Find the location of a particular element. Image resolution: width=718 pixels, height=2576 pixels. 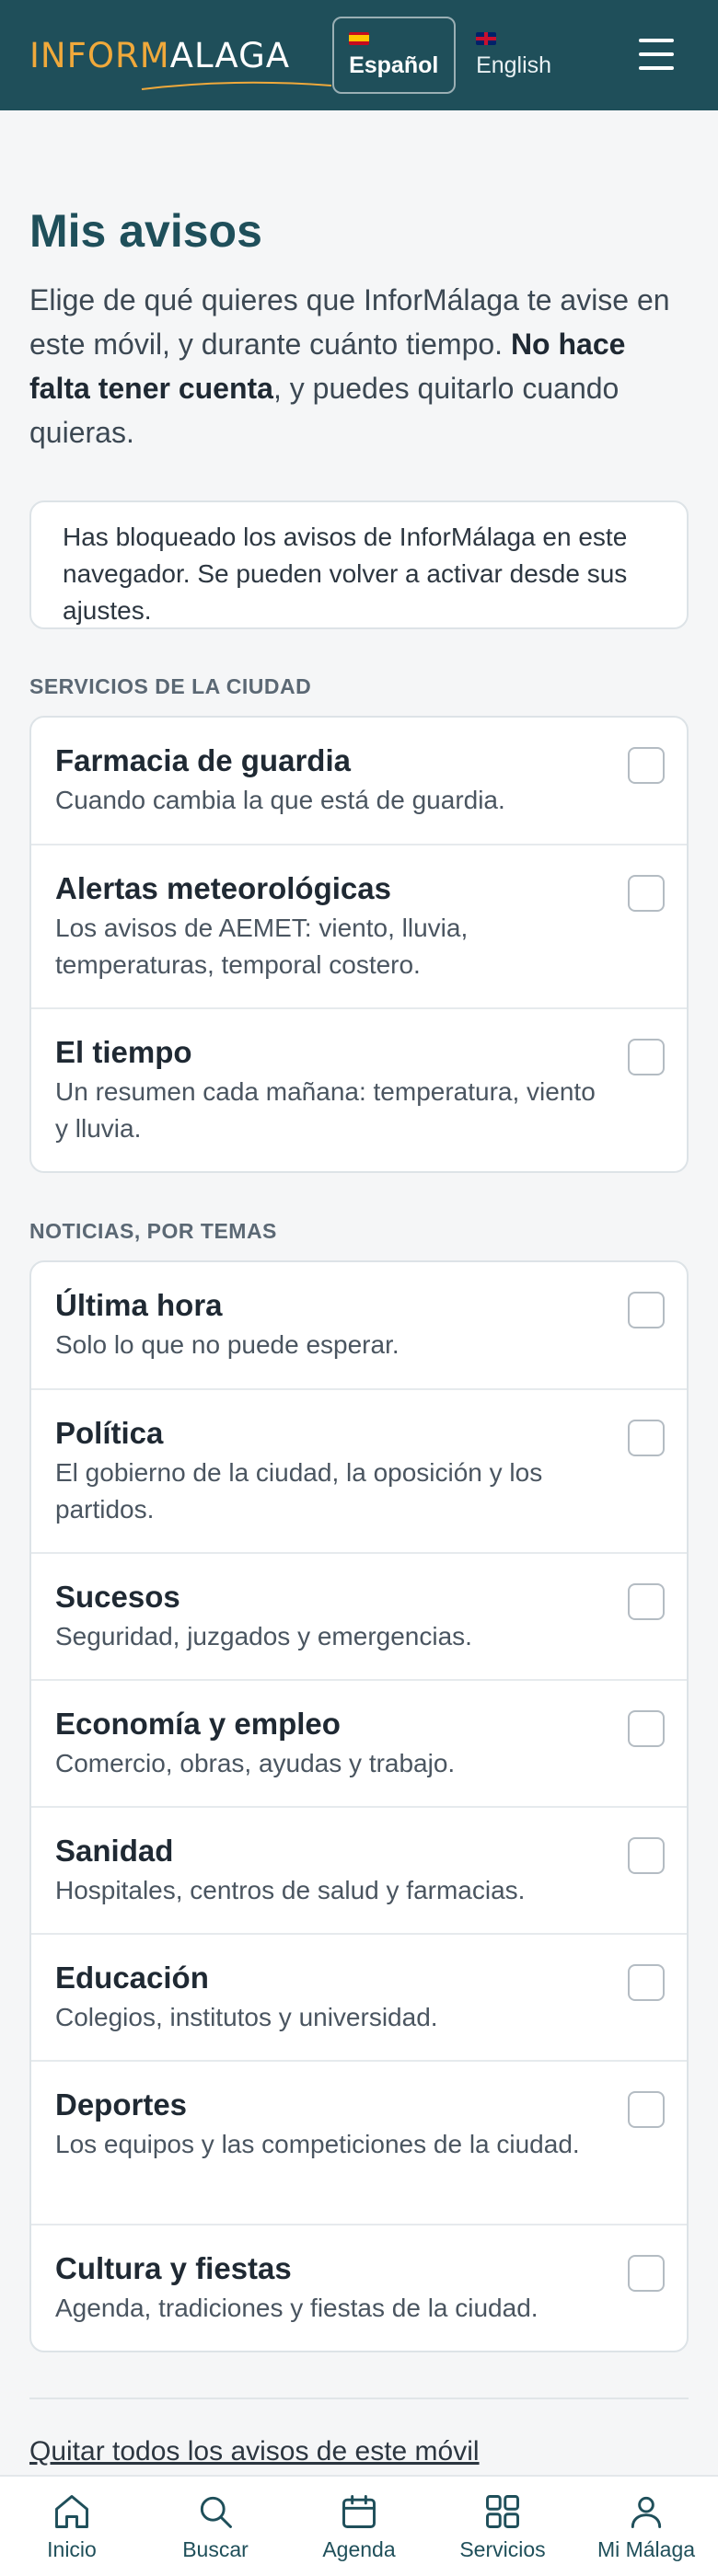

section-label-city-services: SERVICIOS DE LA CIUDAD is located at coordinates (170, 686).